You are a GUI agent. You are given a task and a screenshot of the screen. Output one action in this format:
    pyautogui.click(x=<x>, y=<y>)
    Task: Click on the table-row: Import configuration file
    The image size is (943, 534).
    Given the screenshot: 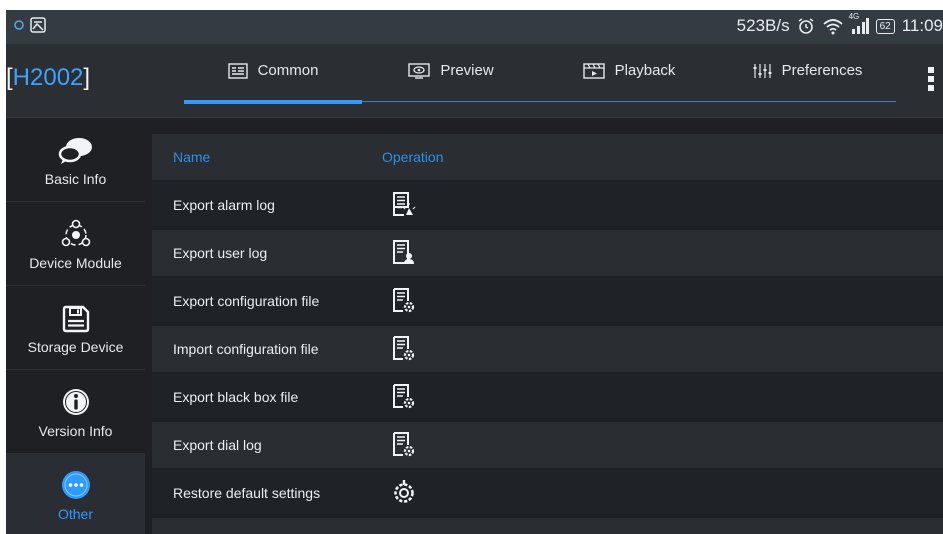 What is the action you would take?
    pyautogui.click(x=547, y=349)
    